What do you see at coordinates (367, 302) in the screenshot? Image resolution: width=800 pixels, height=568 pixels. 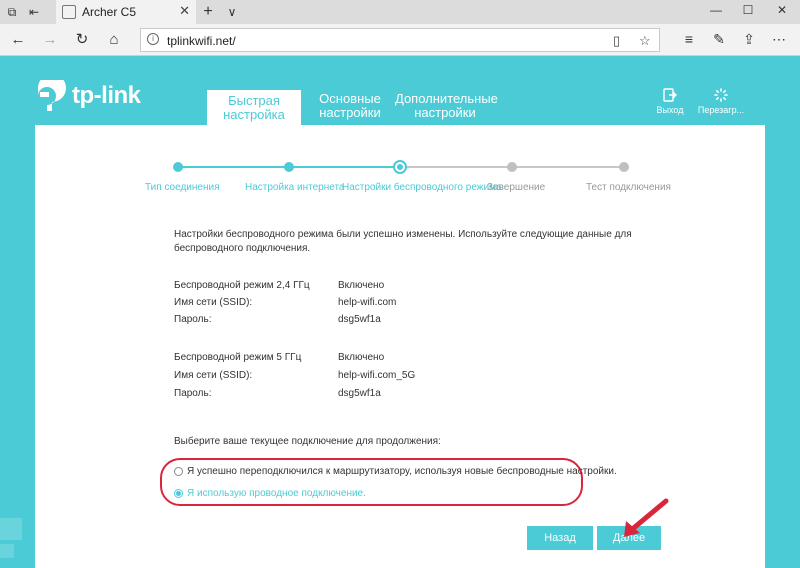 I see `ssid24-value: help-wifi.com` at bounding box center [367, 302].